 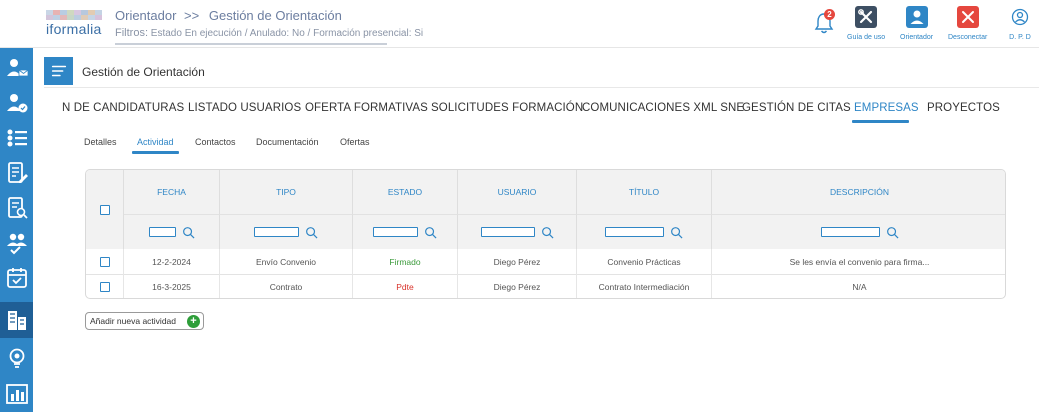 What do you see at coordinates (366, 108) in the screenshot?
I see `tab-oferta-formativas: OFERTA FORMATIVAS` at bounding box center [366, 108].